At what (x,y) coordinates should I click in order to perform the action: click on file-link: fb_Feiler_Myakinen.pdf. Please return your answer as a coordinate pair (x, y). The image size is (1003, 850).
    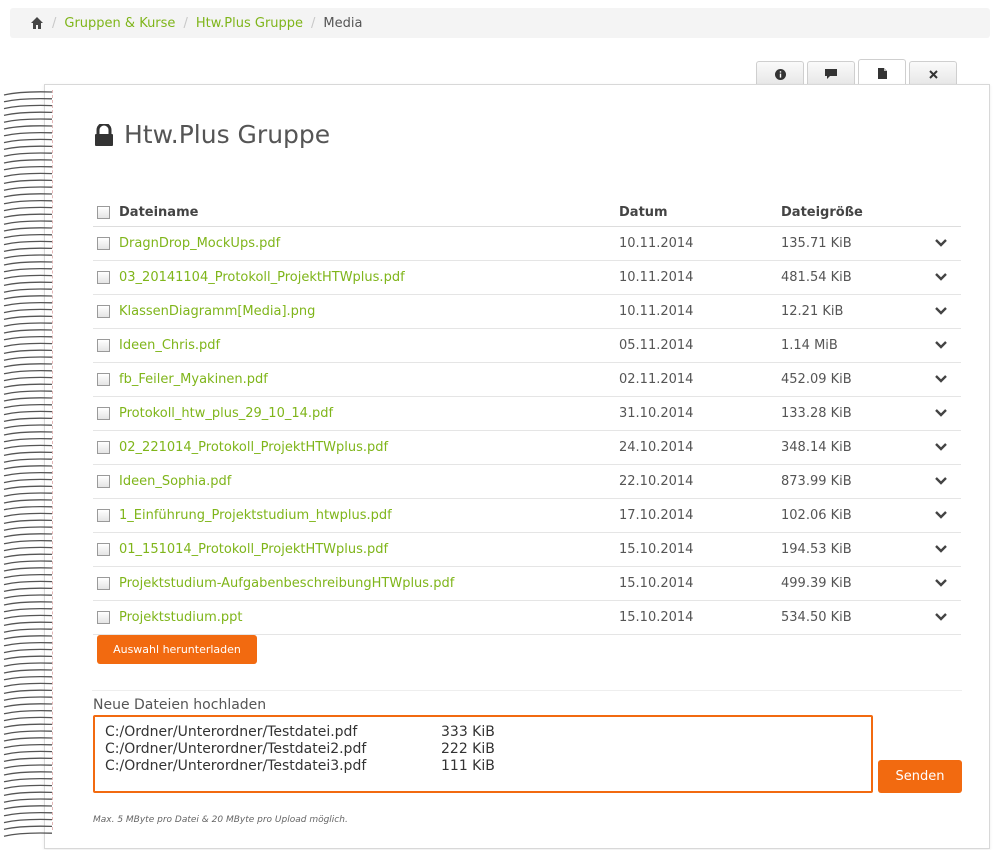
    Looking at the image, I should click on (193, 379).